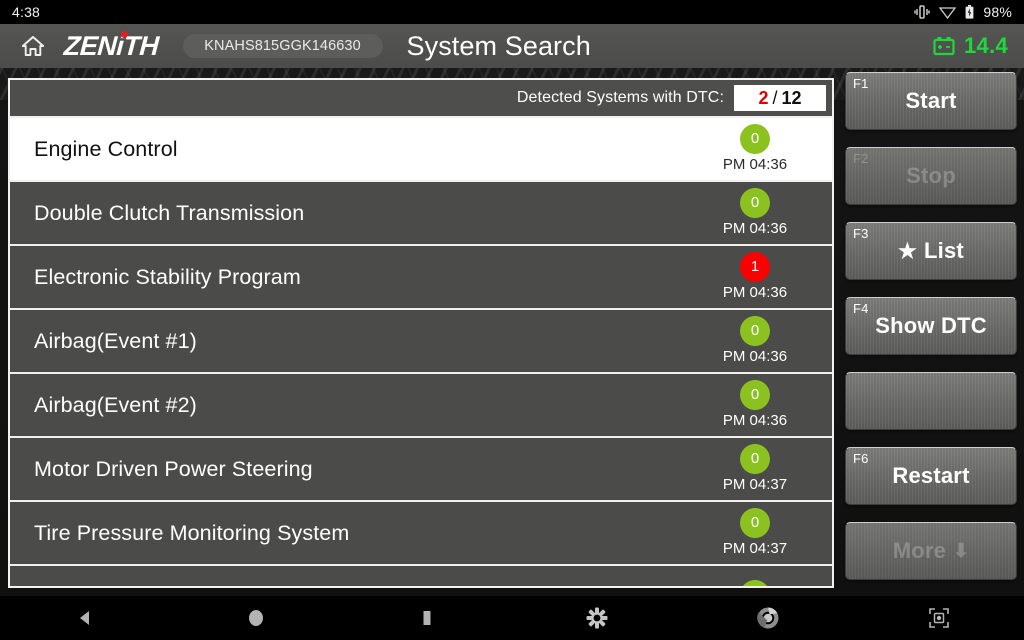 This screenshot has width=1024, height=640. I want to click on system-name: Engine Control, so click(106, 148).